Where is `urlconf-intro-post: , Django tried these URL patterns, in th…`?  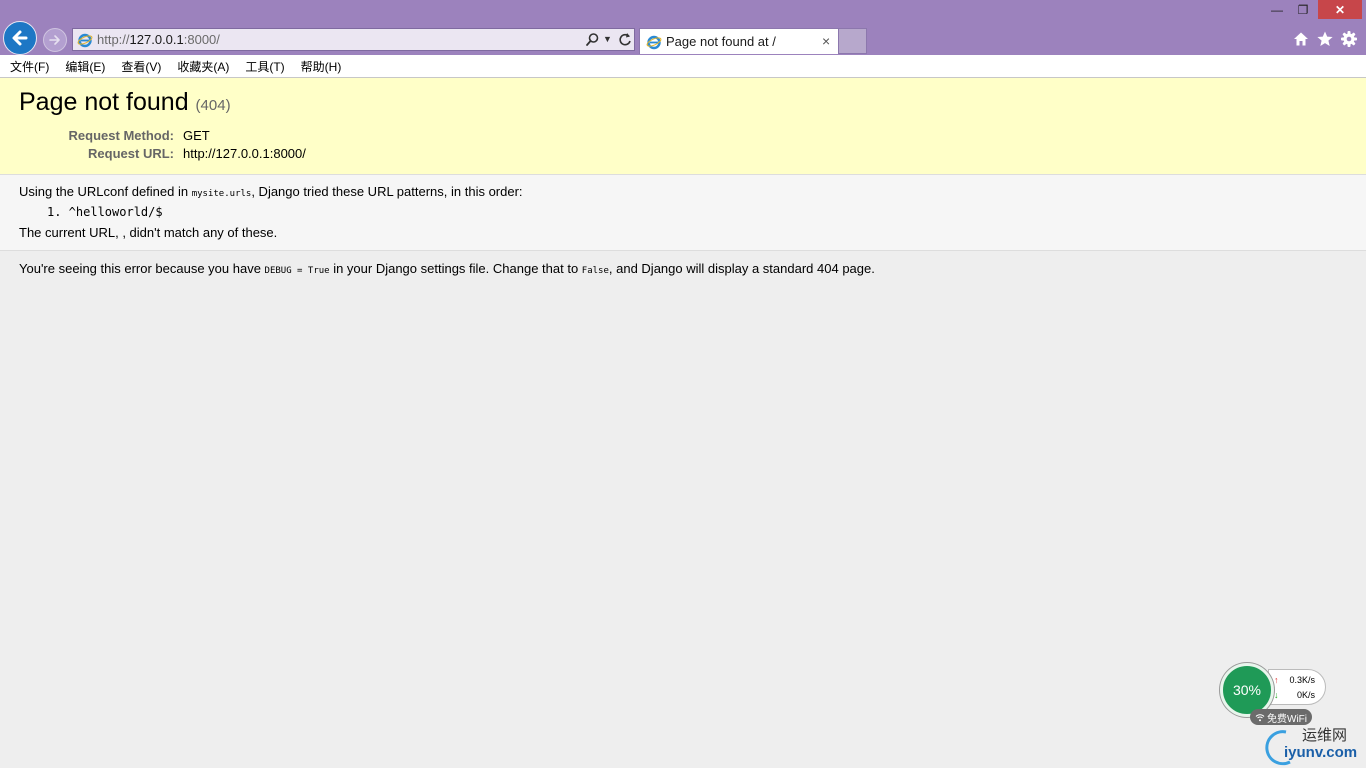 urlconf-intro-post: , Django tried these URL patterns, in th… is located at coordinates (387, 191).